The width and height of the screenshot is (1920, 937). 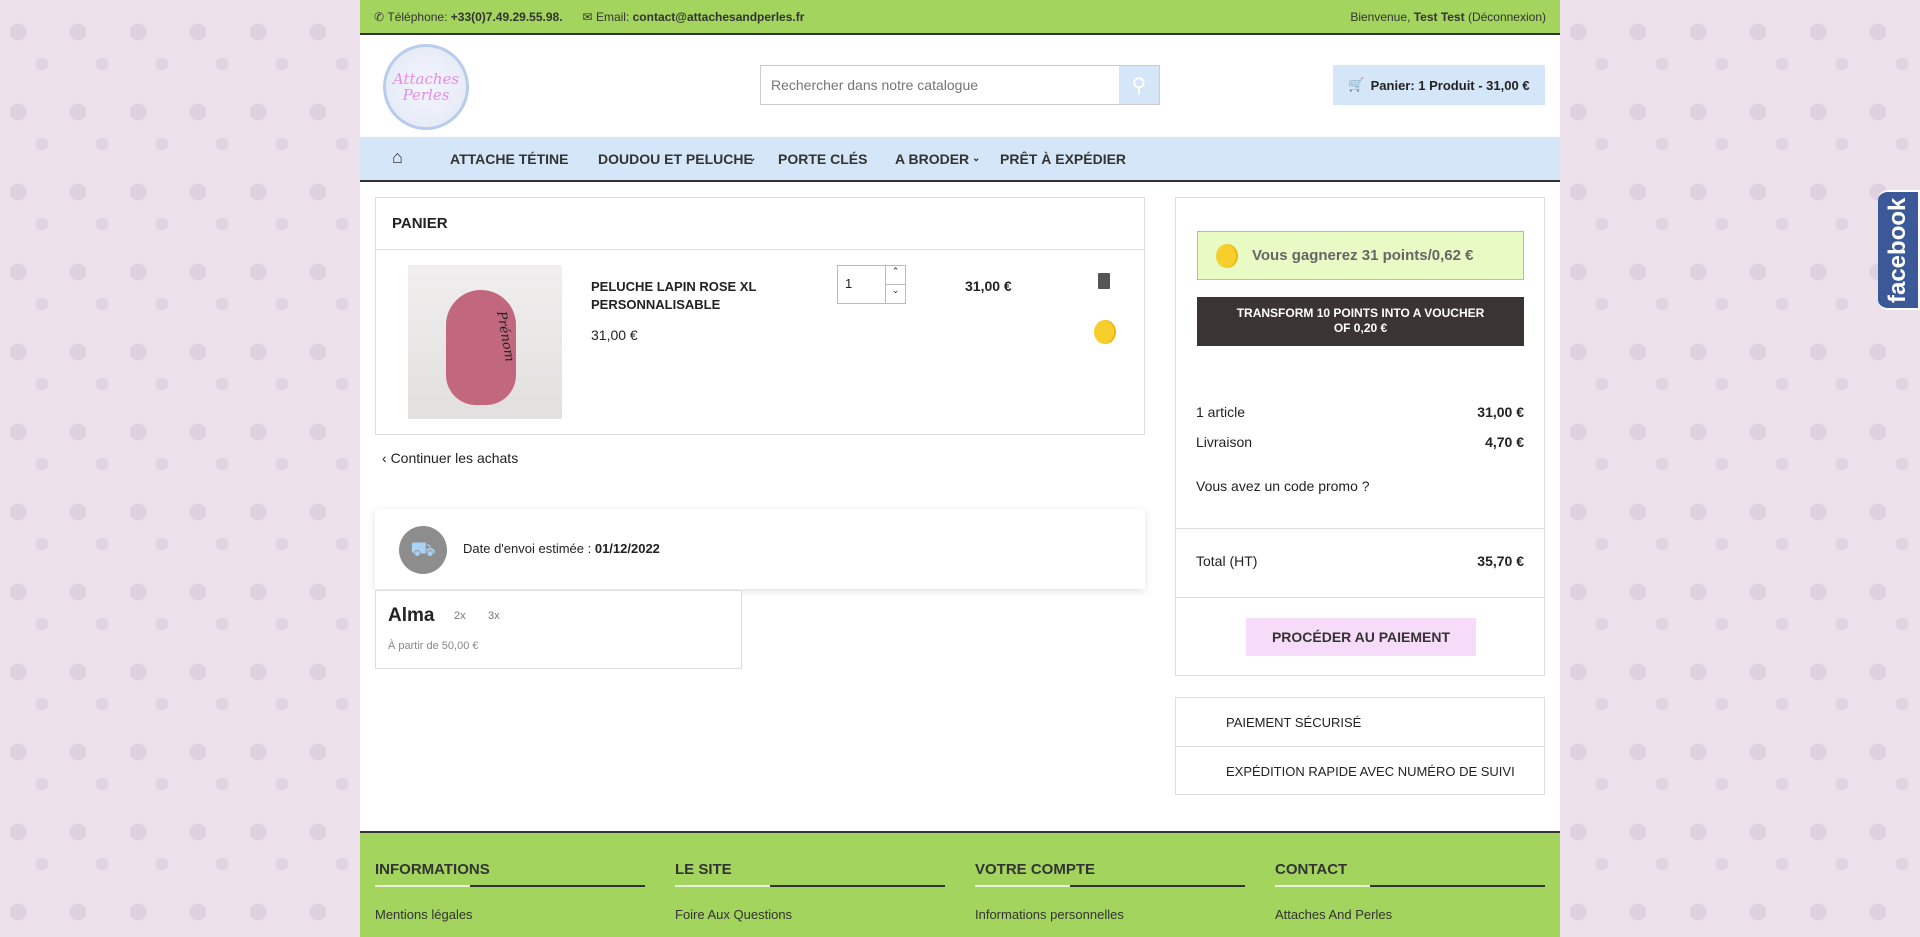 I want to click on delivery-label: Date d'envoi estimée :, so click(x=527, y=548).